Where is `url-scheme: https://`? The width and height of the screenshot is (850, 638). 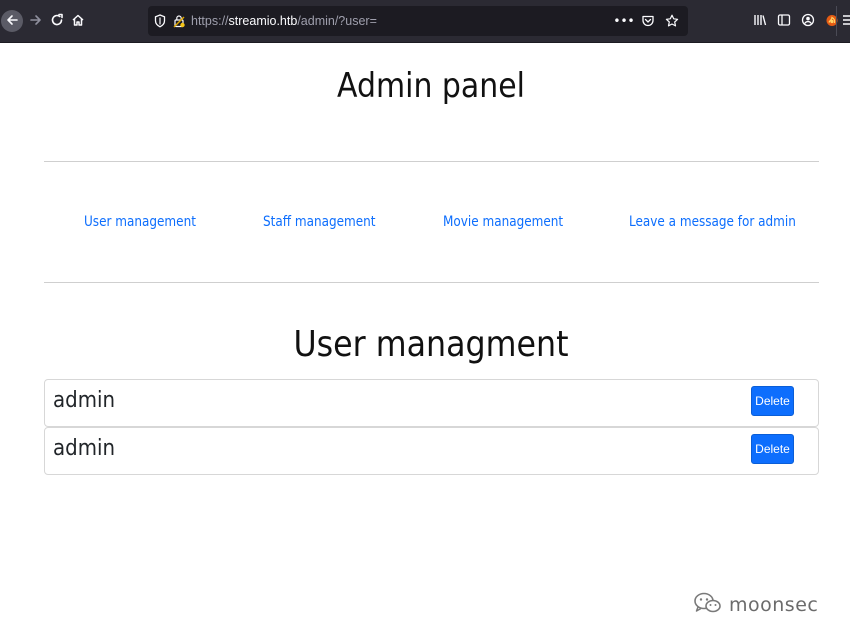 url-scheme: https:// is located at coordinates (210, 21).